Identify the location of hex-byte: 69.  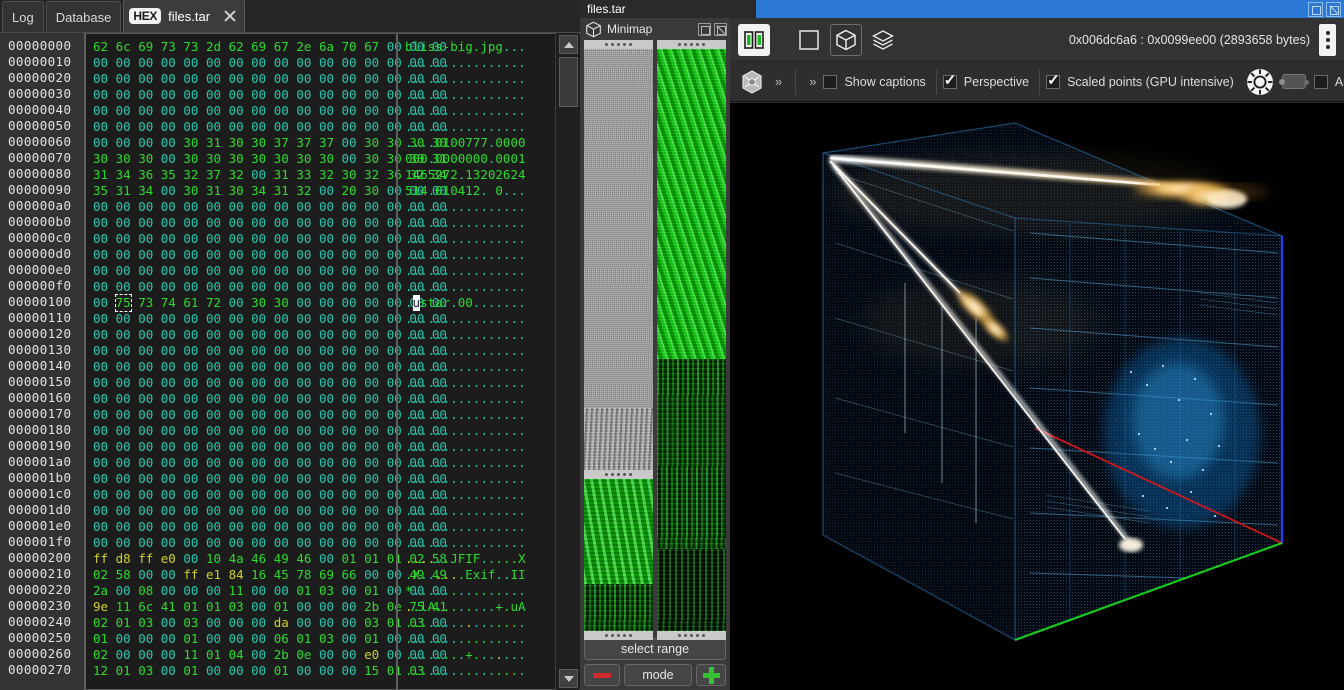
(326, 575).